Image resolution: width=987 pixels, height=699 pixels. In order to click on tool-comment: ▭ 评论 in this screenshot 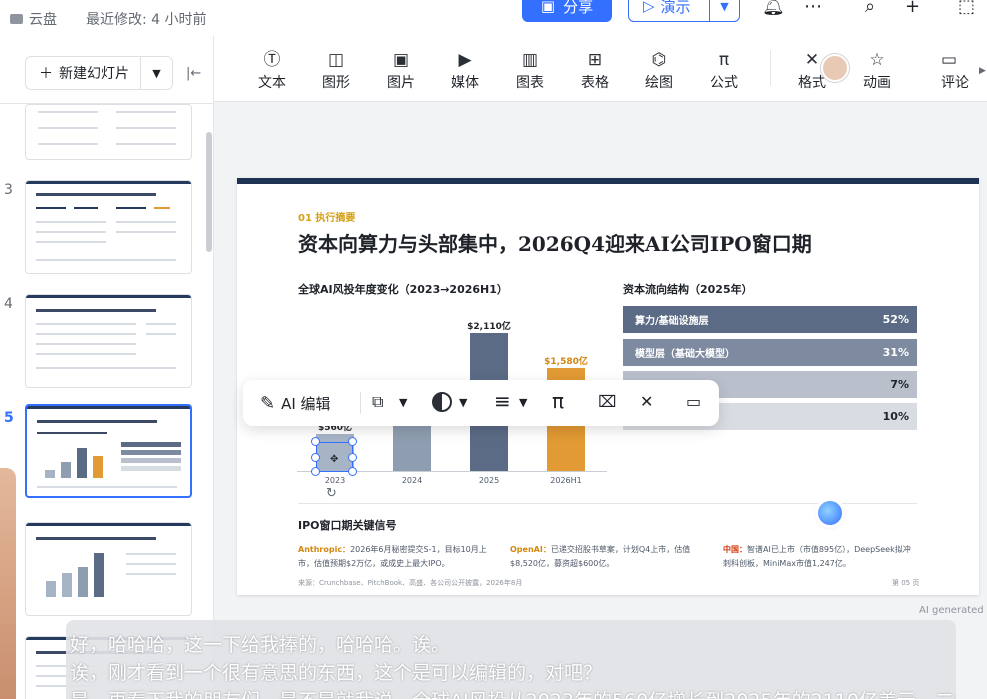, I will do `click(961, 71)`.